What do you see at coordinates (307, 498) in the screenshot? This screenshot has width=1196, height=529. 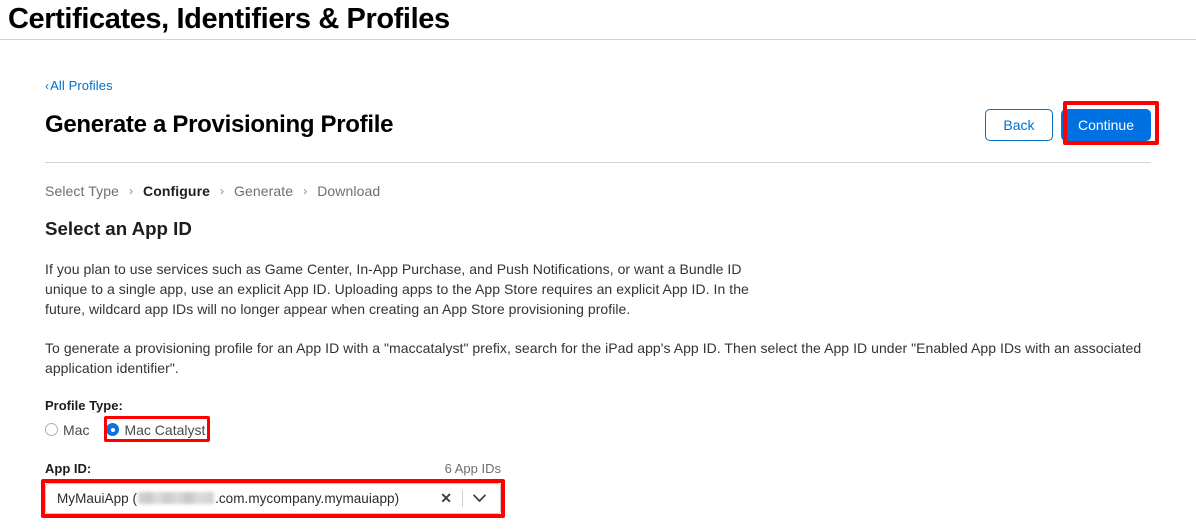 I see `app-id-value-suffix: .com.mycompany.mymauiapp)` at bounding box center [307, 498].